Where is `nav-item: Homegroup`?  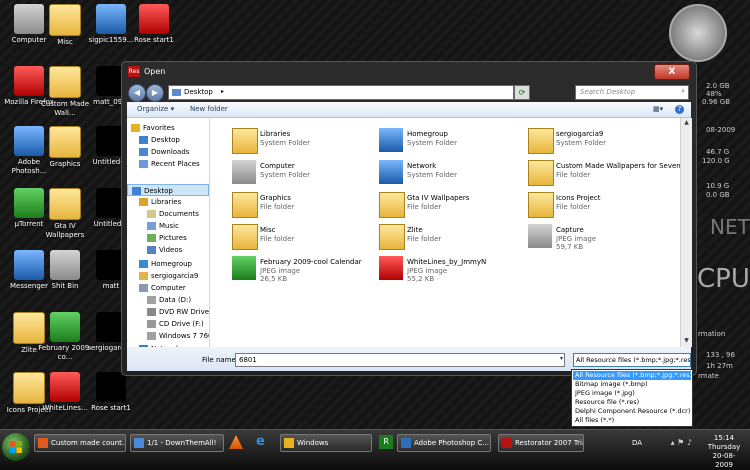
nav-item: Homegroup is located at coordinates (168, 264).